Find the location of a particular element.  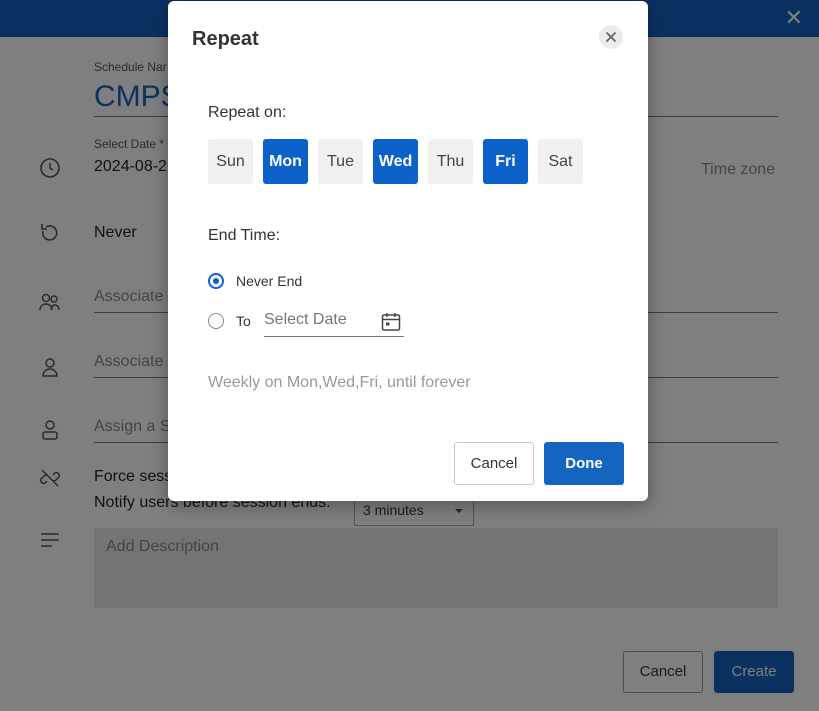

date-placeholder: Select Date is located at coordinates (305, 319).